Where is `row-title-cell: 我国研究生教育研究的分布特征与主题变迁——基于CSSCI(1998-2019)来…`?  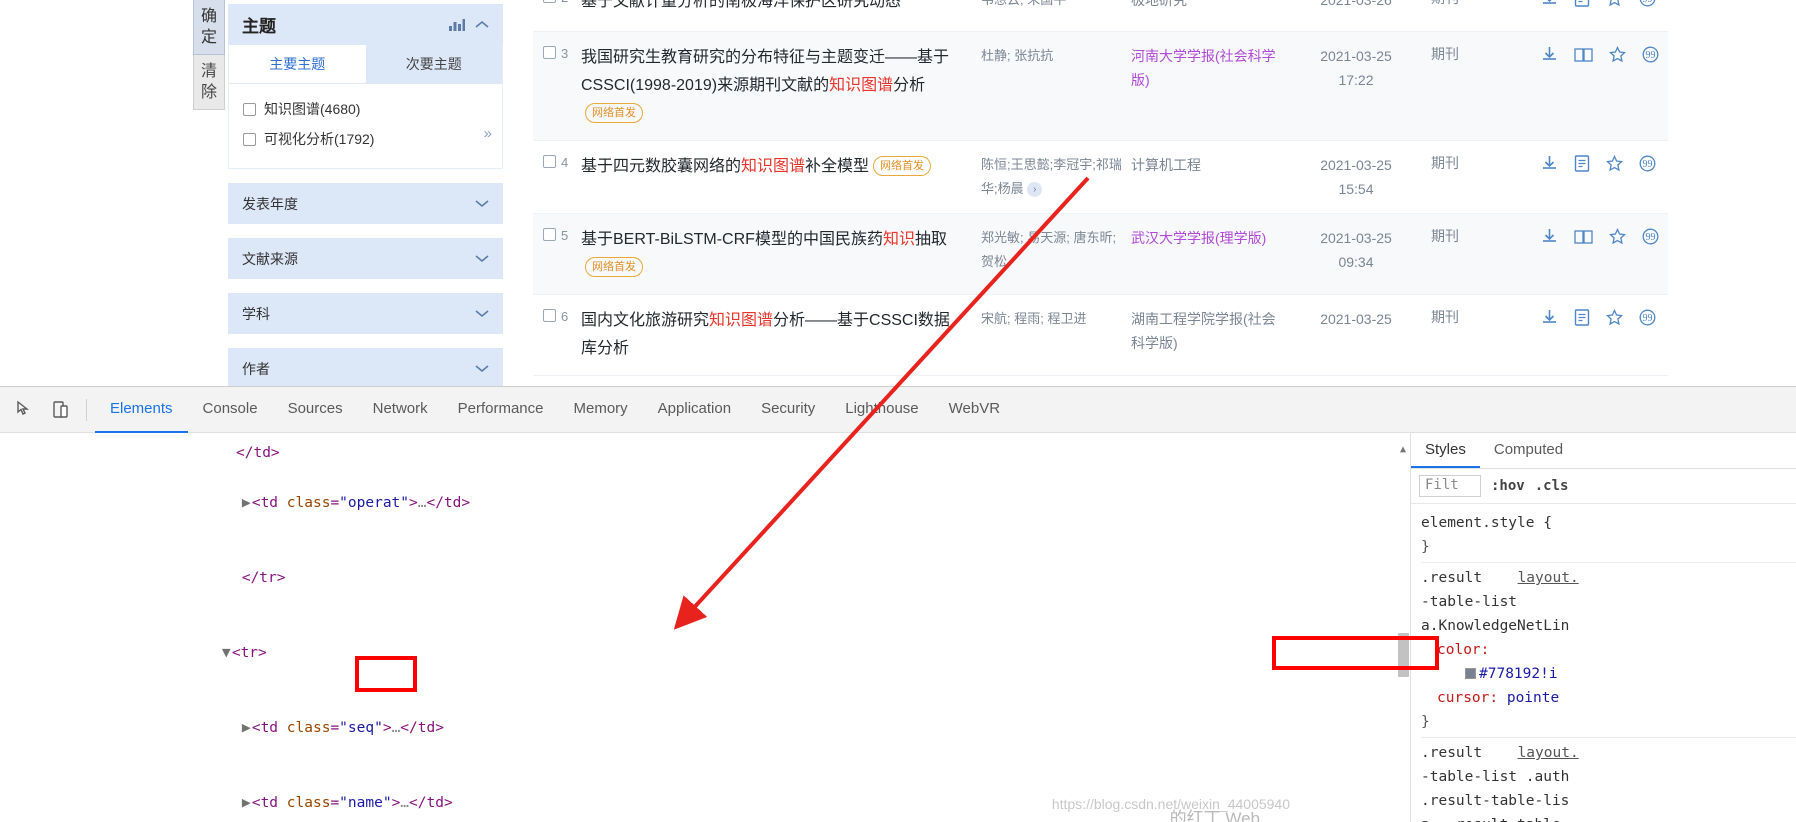
row-title-cell: 我国研究生教育研究的分布特征与主题变迁——基于CSSCI(1998-2019)来… is located at coordinates (781, 86).